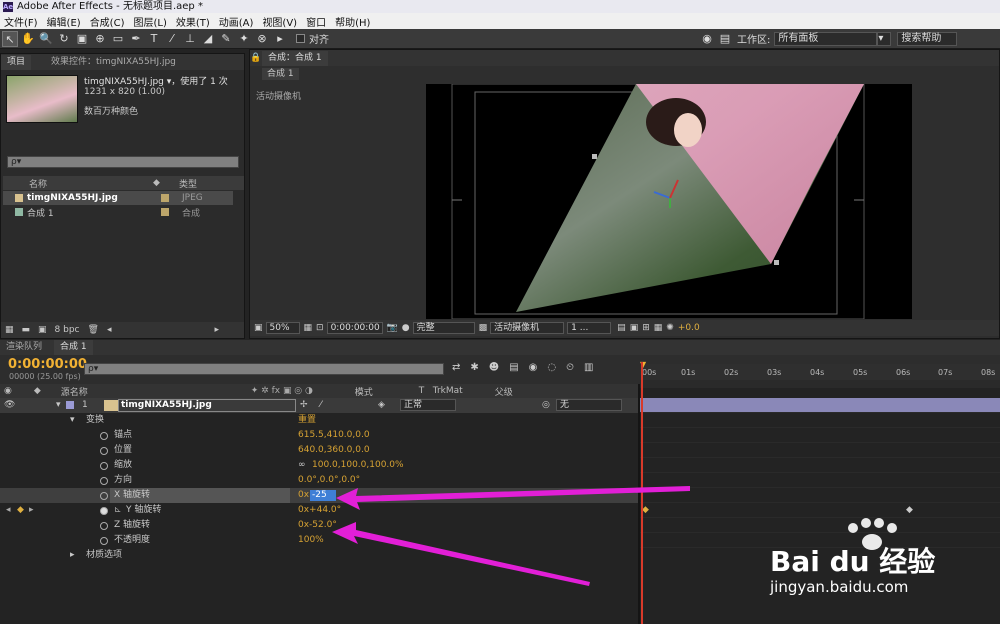 This screenshot has height=624, width=1000. Describe the element at coordinates (884, 38) in the screenshot. I see `workspace-dropdown-icon: ▾` at that location.